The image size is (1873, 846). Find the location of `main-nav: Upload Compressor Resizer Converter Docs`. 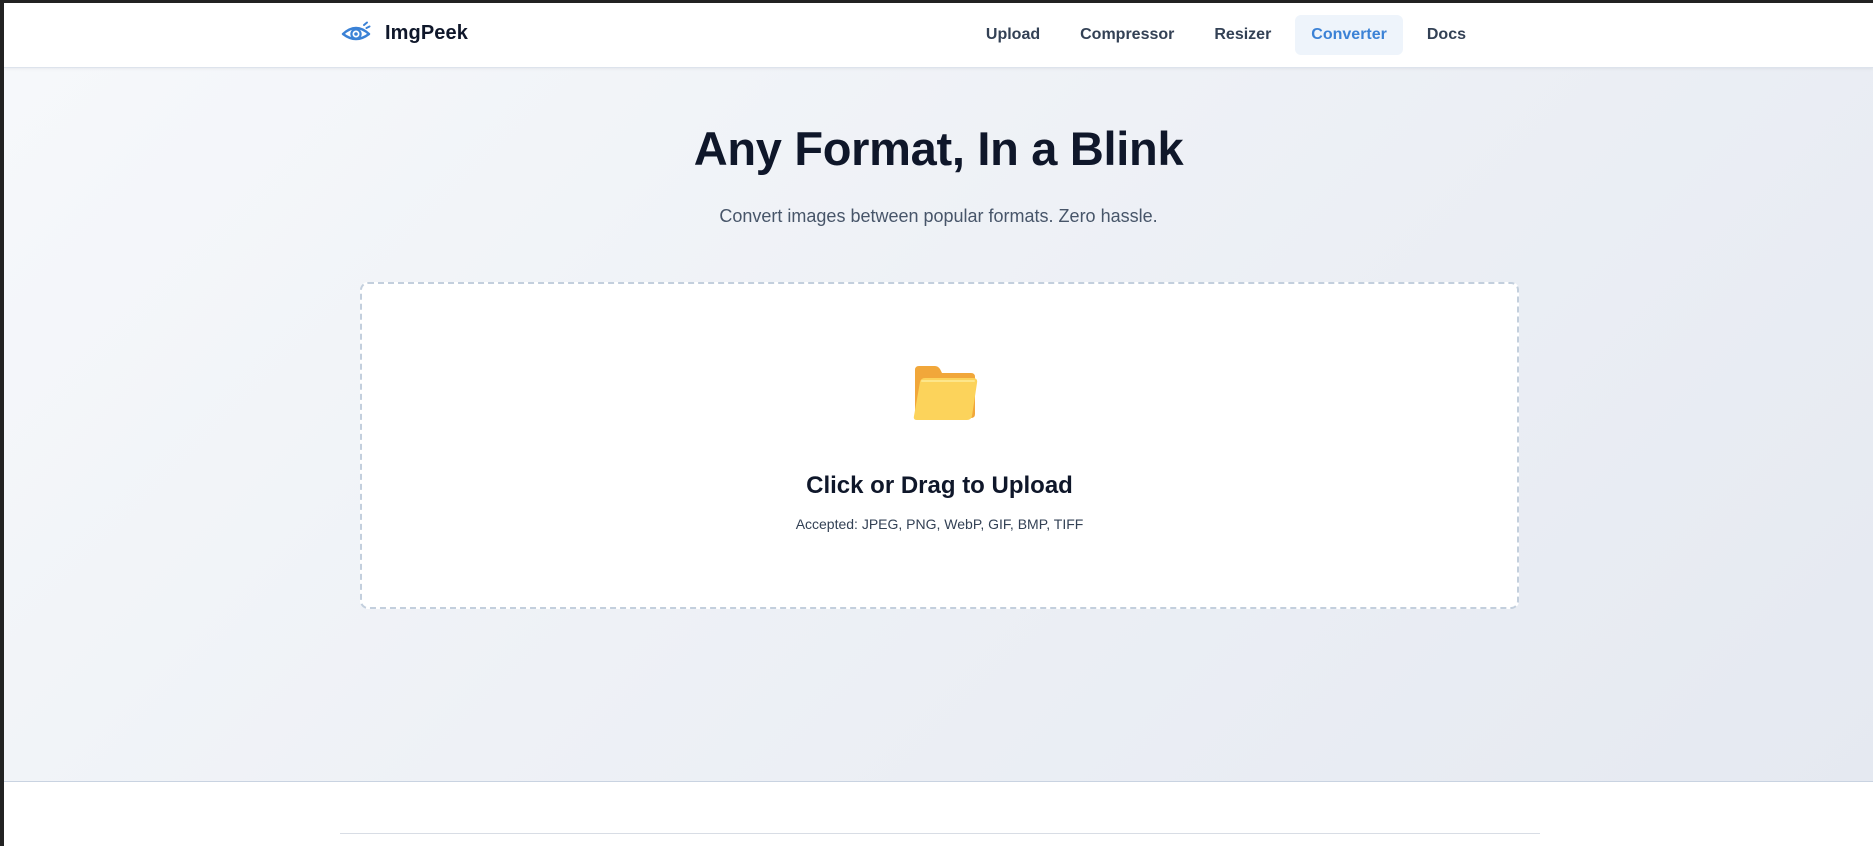

main-nav: Upload Compressor Resizer Converter Docs is located at coordinates (1226, 35).